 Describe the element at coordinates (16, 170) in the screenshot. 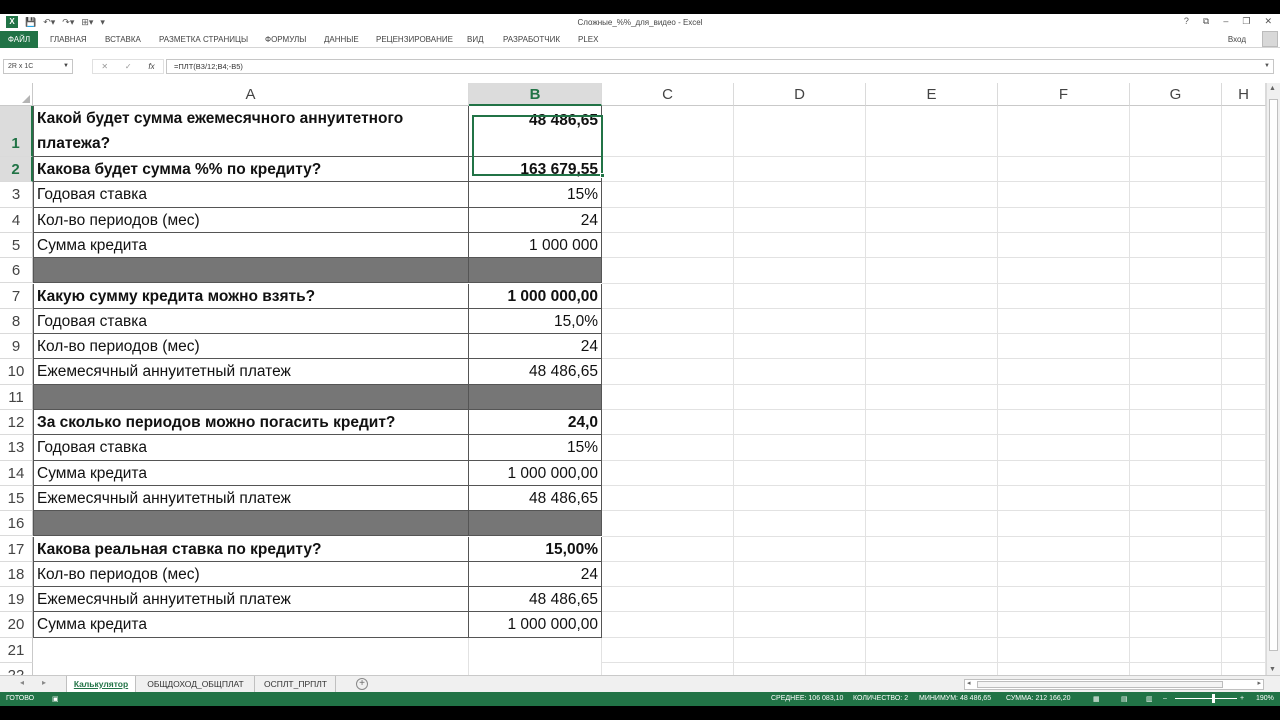

I see `row-header: 2` at that location.